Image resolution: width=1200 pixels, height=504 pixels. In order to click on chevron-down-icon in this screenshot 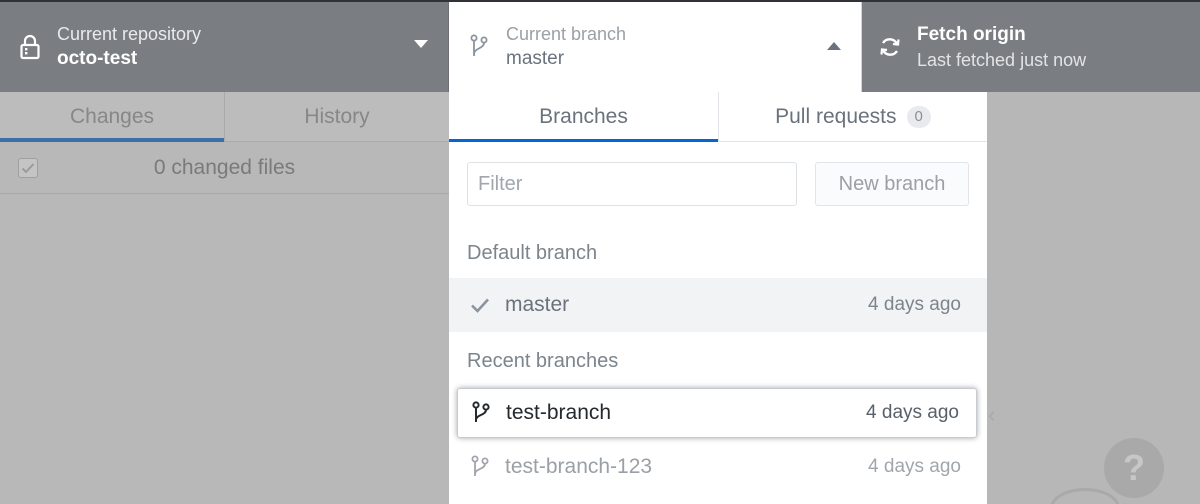, I will do `click(421, 44)`.